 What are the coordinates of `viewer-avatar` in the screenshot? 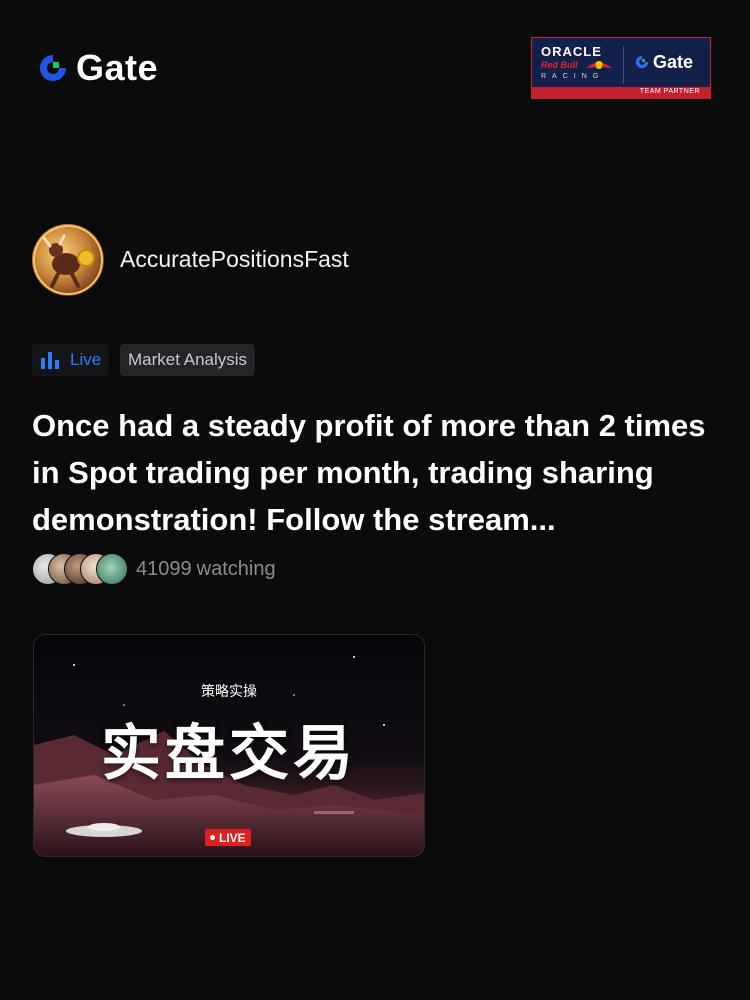 It's located at (112, 569).